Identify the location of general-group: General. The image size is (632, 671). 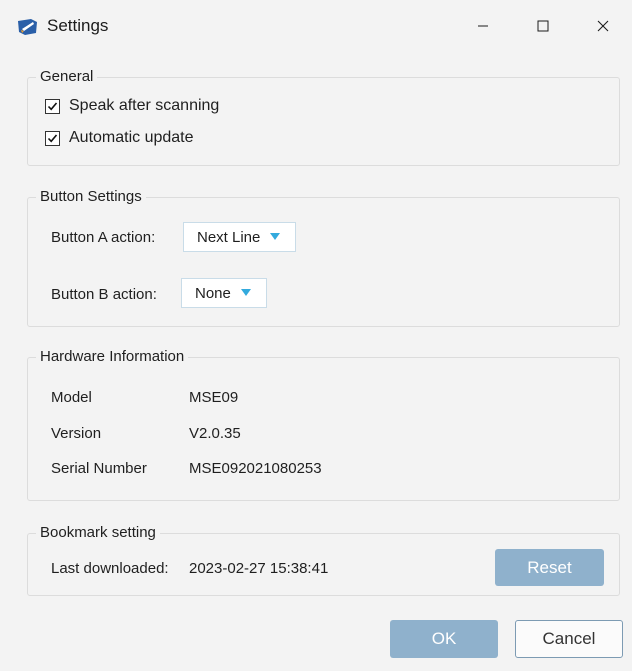
(323, 117).